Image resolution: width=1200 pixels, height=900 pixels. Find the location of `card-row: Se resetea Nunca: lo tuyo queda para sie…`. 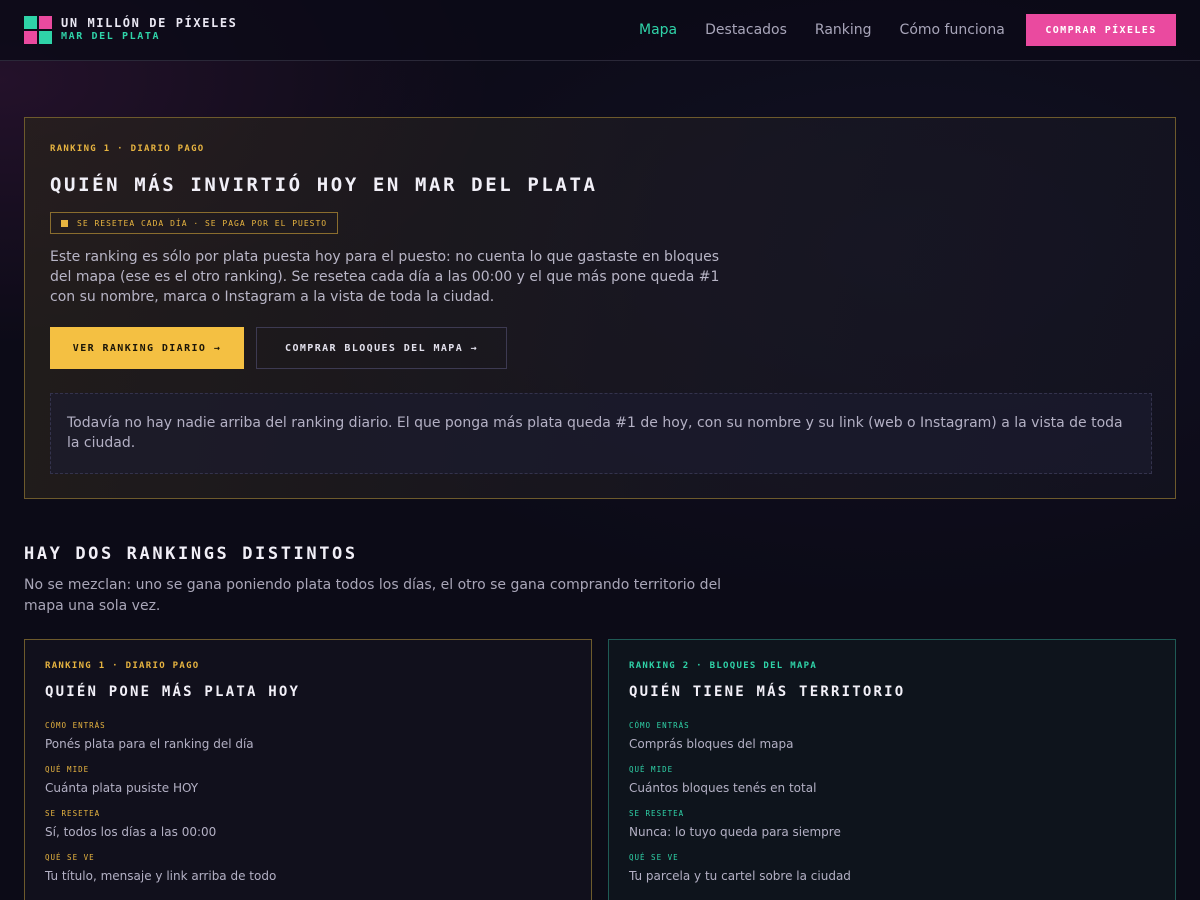

card-row: Se resetea Nunca: lo tuyo queda para sie… is located at coordinates (740, 831).